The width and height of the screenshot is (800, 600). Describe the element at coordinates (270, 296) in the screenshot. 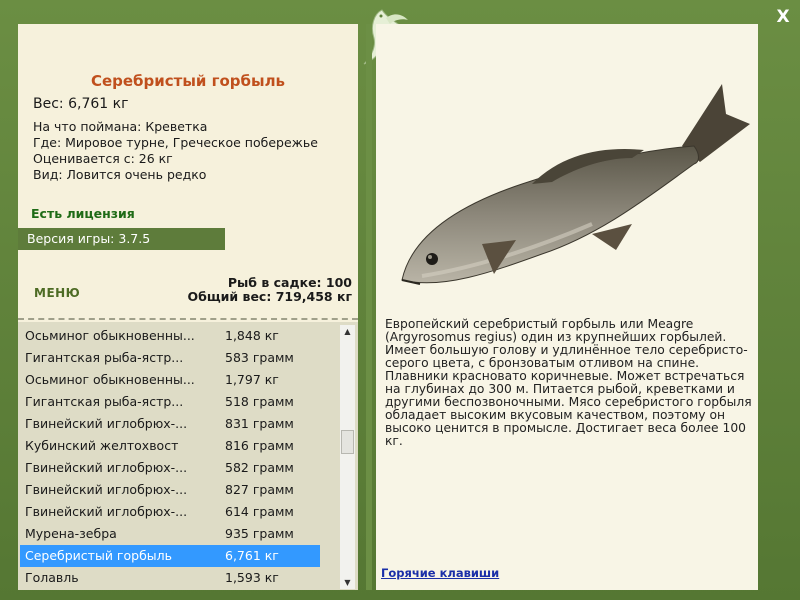

I see `total-weight: Общий вес: 719,458 кг` at that location.